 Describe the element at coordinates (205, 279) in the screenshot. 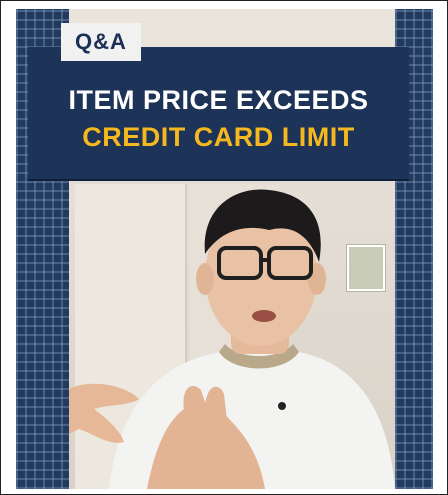

I see `left-ear` at that location.